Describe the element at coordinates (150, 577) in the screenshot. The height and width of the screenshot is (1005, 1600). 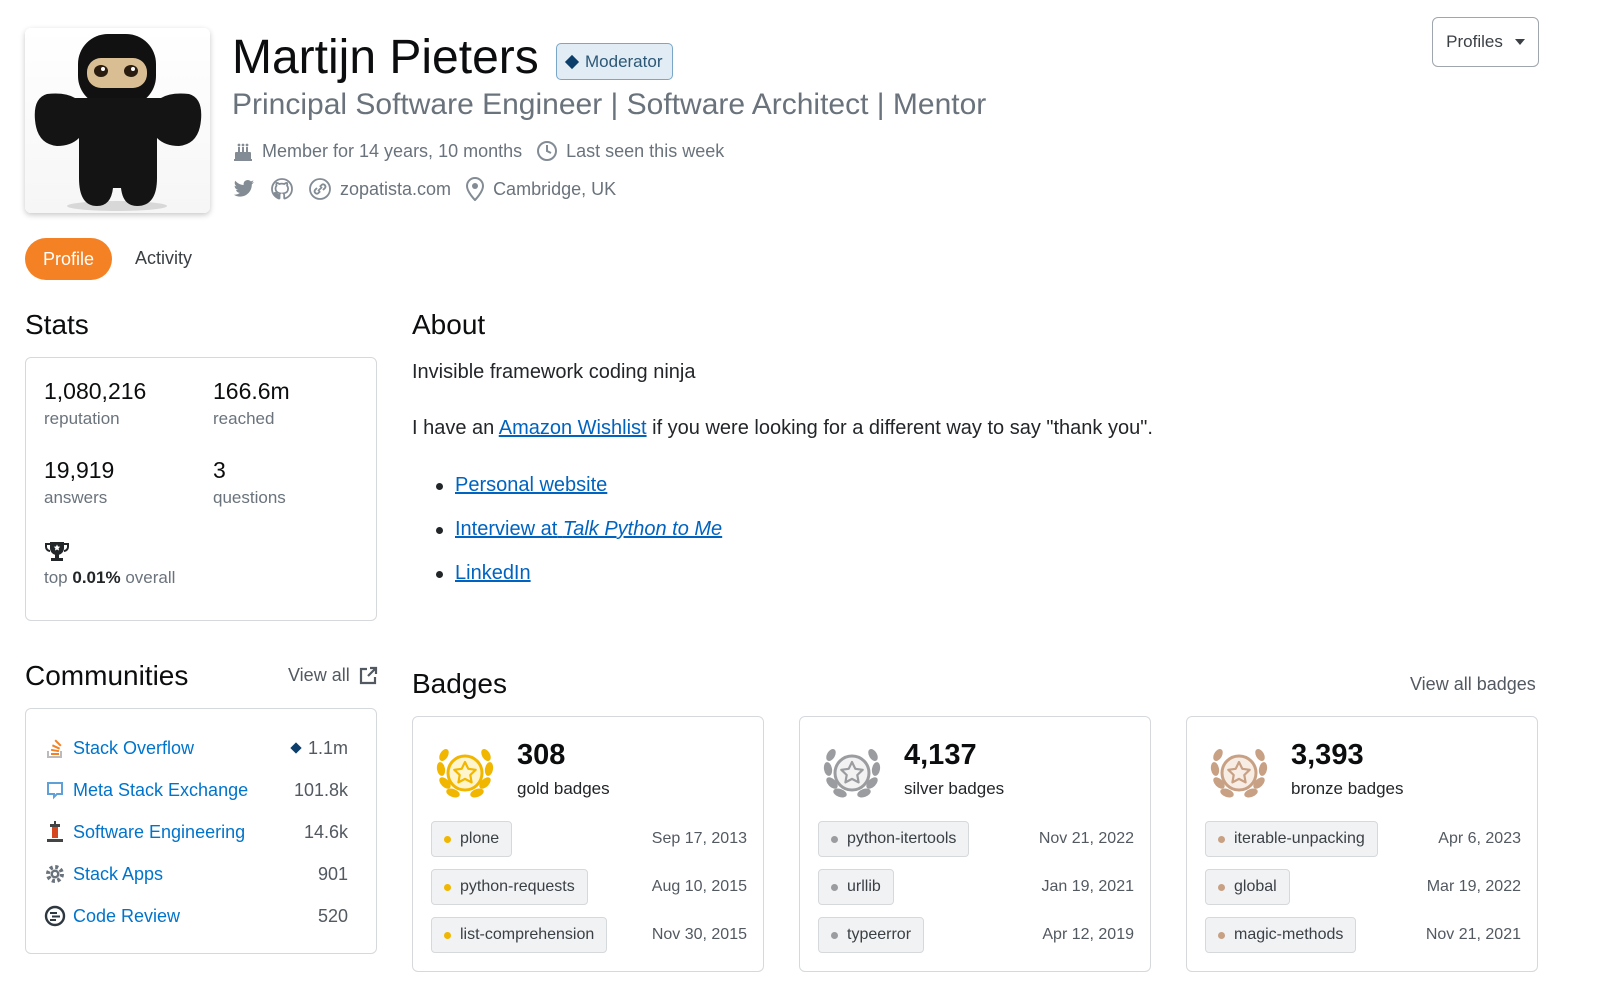
I see `top-suffix: overall` at that location.